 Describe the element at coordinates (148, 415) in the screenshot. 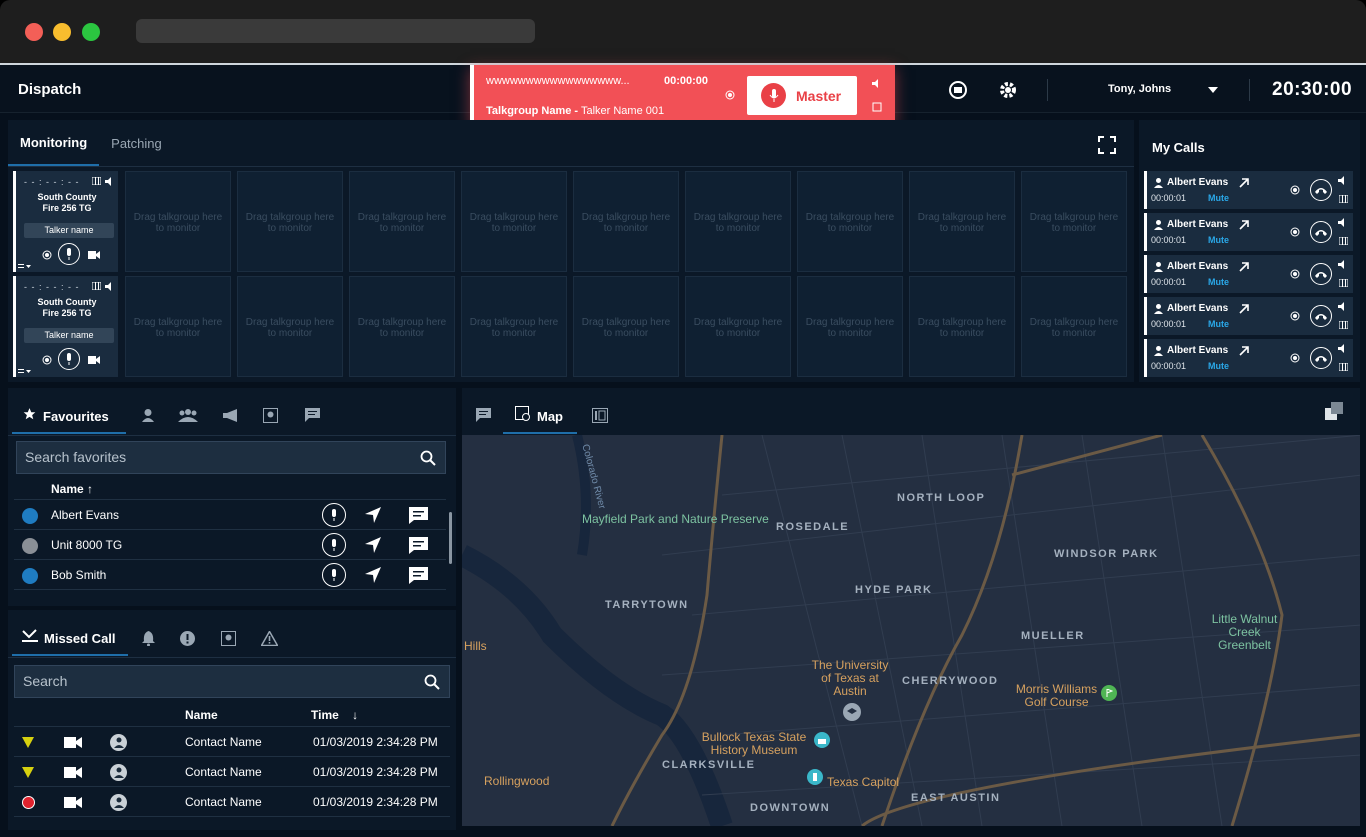

I see `person-icon` at that location.